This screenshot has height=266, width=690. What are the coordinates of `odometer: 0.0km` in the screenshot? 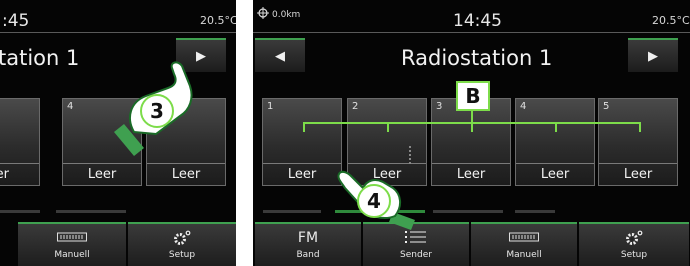 It's located at (278, 14).